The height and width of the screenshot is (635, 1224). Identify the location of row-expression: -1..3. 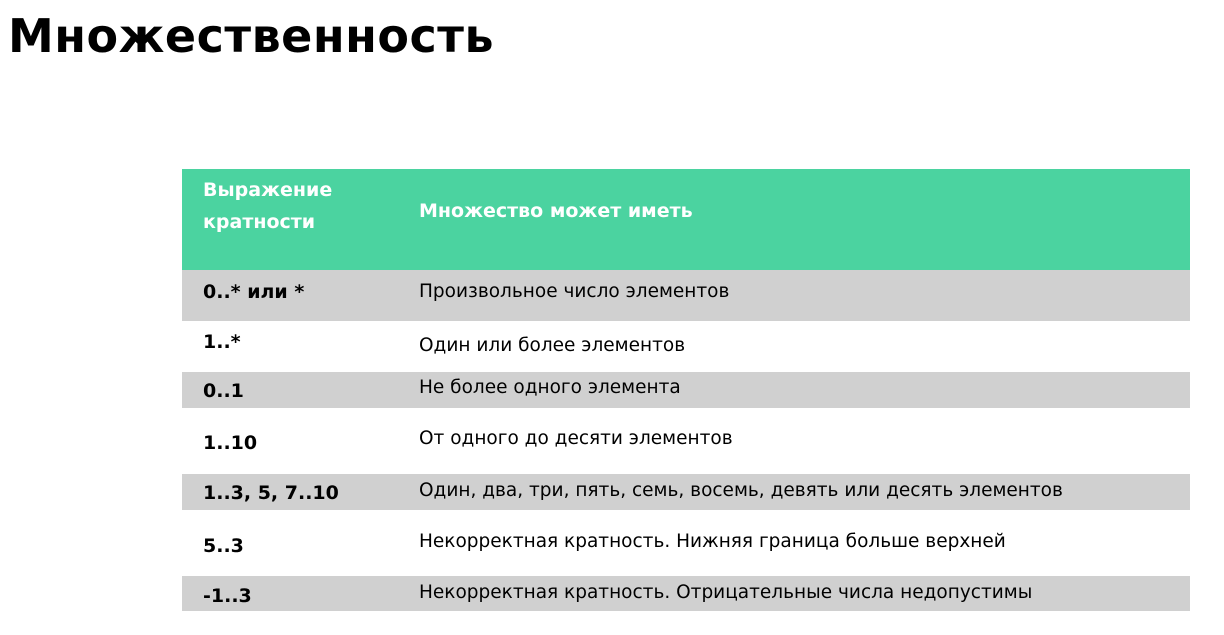
(227, 596).